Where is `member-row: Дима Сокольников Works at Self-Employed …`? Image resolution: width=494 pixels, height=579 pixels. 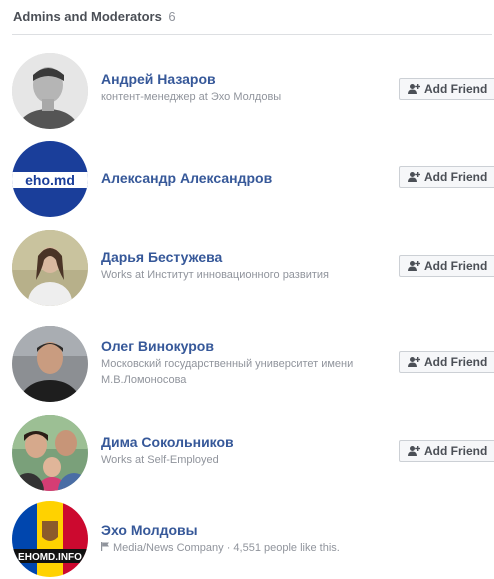
member-row: Дима Сокольников Works at Self-Employed … is located at coordinates (247, 453).